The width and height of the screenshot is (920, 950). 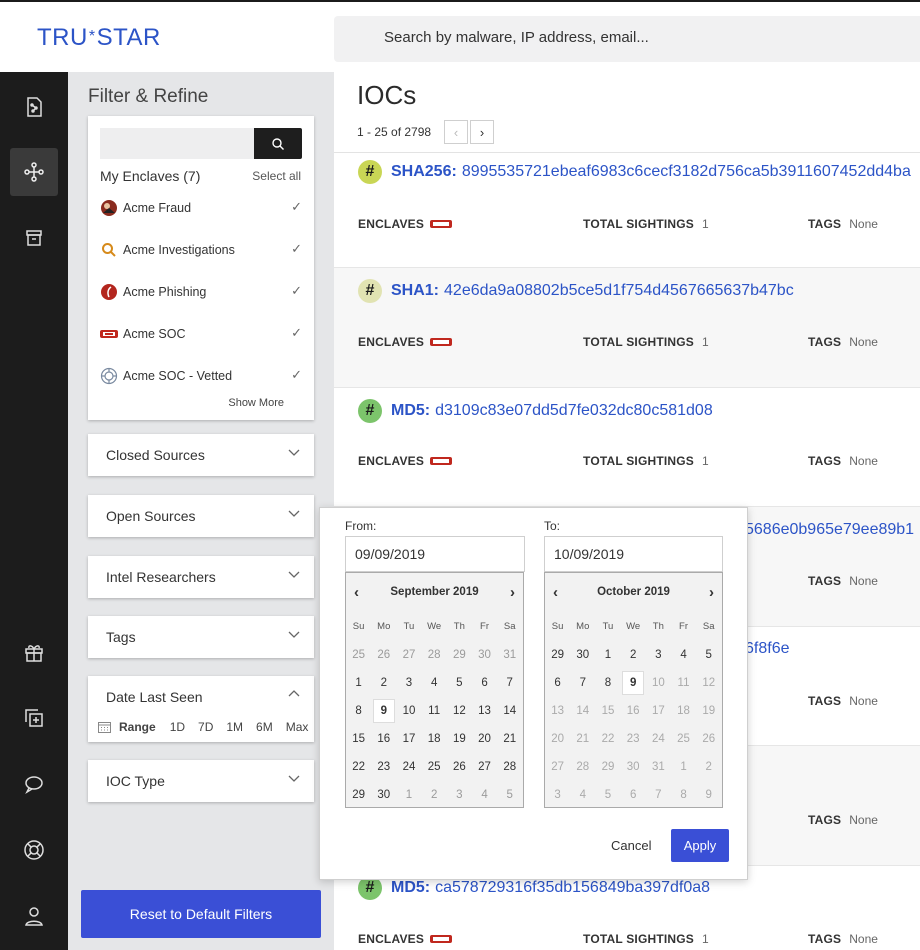 What do you see at coordinates (482, 132) in the screenshot?
I see `next-page-button: ›` at bounding box center [482, 132].